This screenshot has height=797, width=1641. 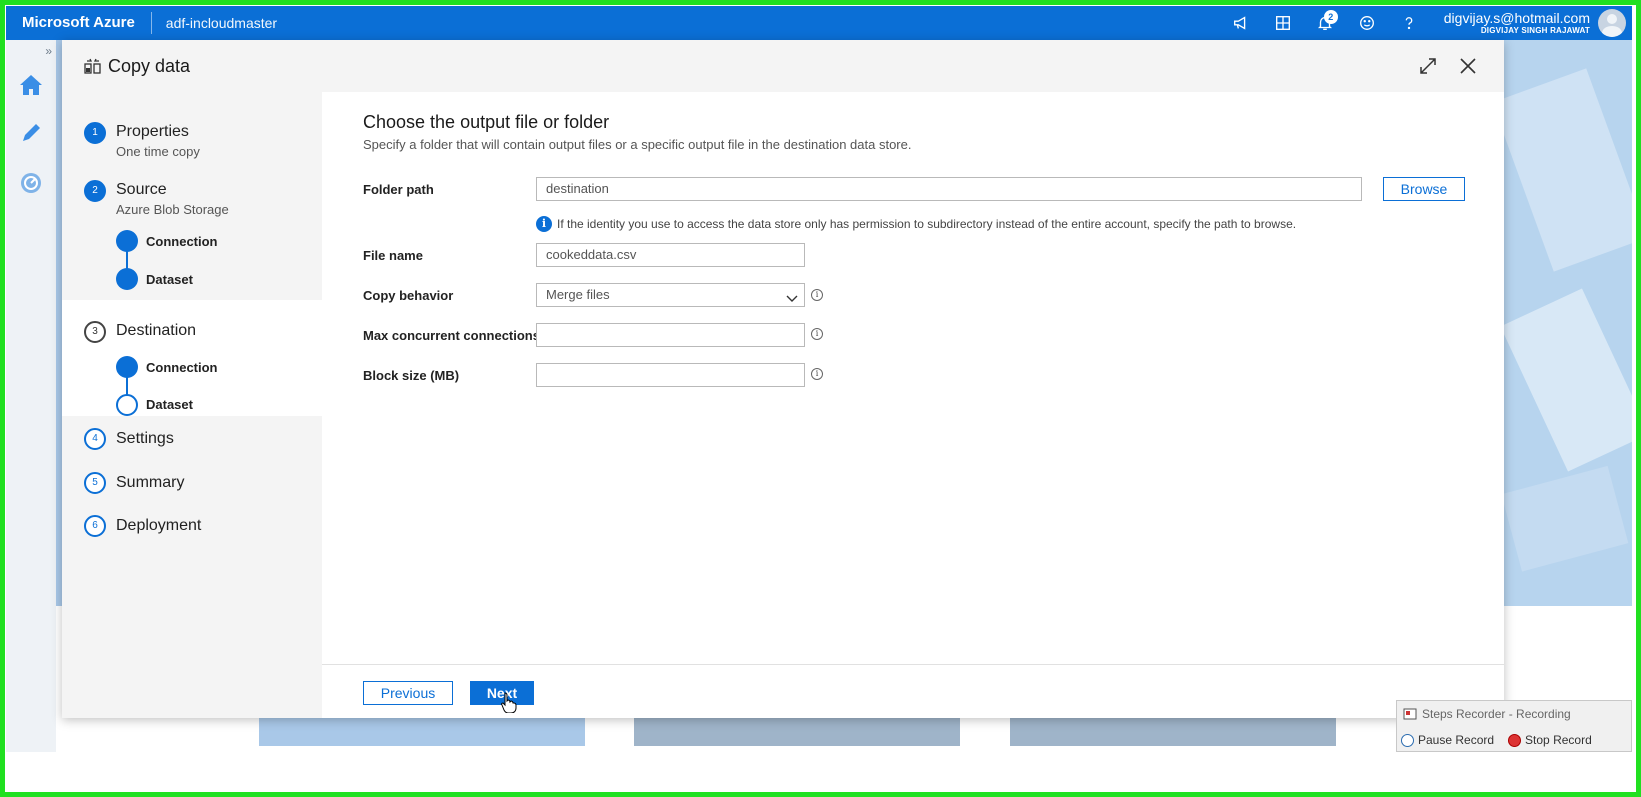 What do you see at coordinates (192, 125) in the screenshot?
I see `step-properties: 1 Properties One time copy` at bounding box center [192, 125].